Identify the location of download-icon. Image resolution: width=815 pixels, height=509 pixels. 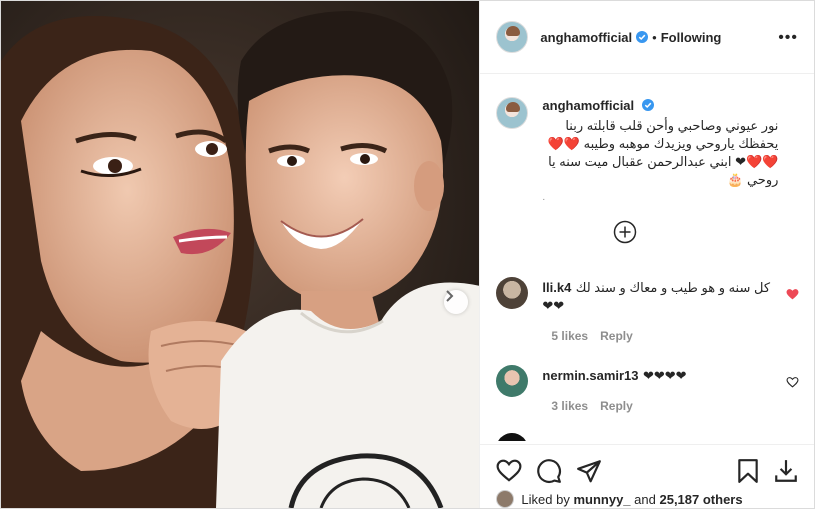
(786, 471).